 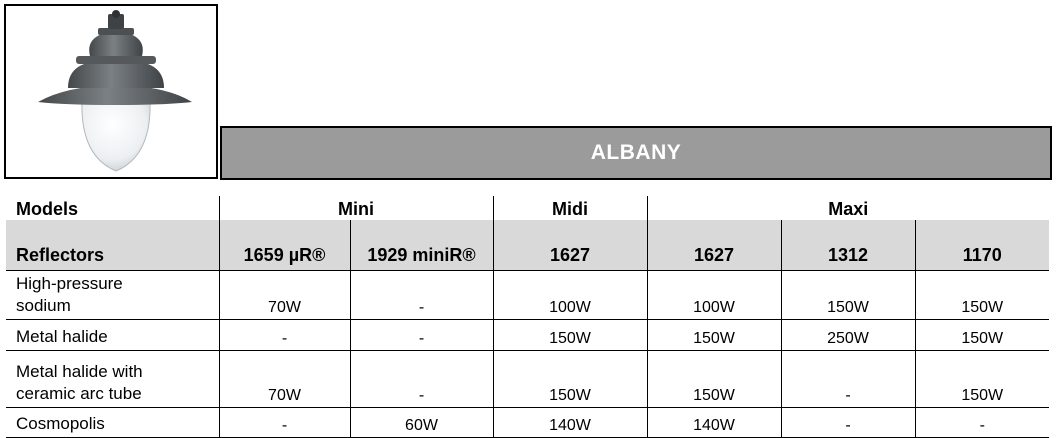 I want to click on row-label: Cosmopolis, so click(x=113, y=422).